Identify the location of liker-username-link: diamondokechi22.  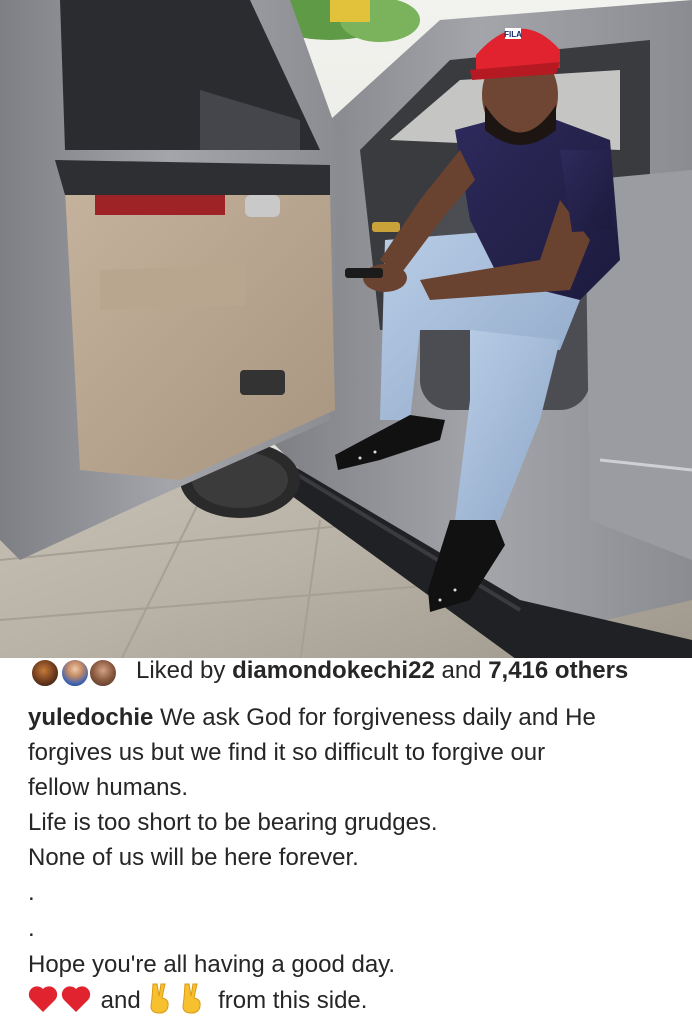
(333, 671).